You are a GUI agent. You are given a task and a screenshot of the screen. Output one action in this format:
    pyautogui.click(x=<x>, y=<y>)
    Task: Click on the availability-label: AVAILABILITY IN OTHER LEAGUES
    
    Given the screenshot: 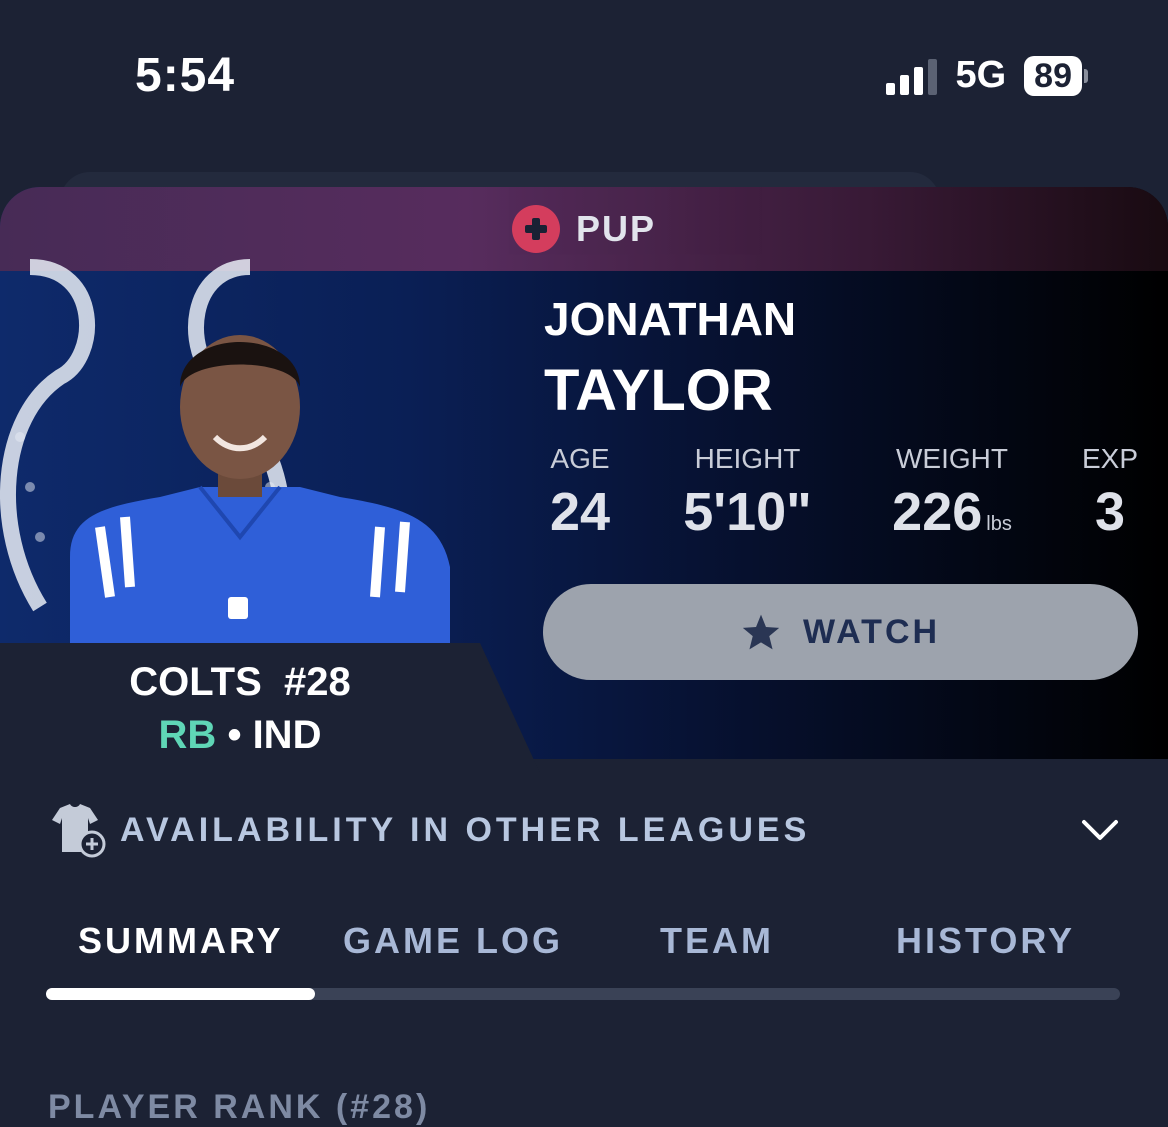 What is the action you would take?
    pyautogui.click(x=465, y=829)
    